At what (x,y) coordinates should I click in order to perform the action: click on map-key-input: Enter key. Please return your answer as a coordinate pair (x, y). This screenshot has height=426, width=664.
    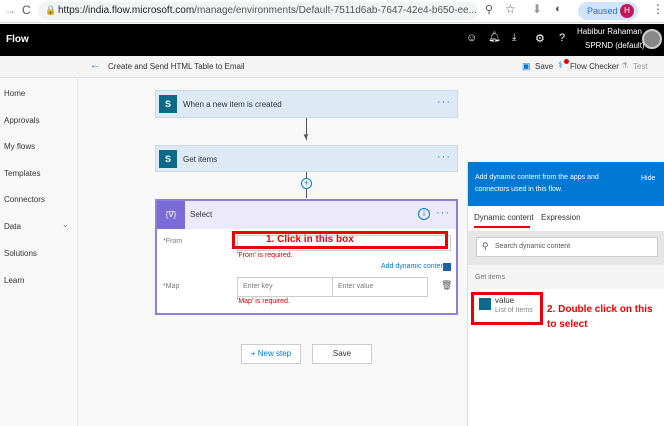
    Looking at the image, I should click on (285, 287).